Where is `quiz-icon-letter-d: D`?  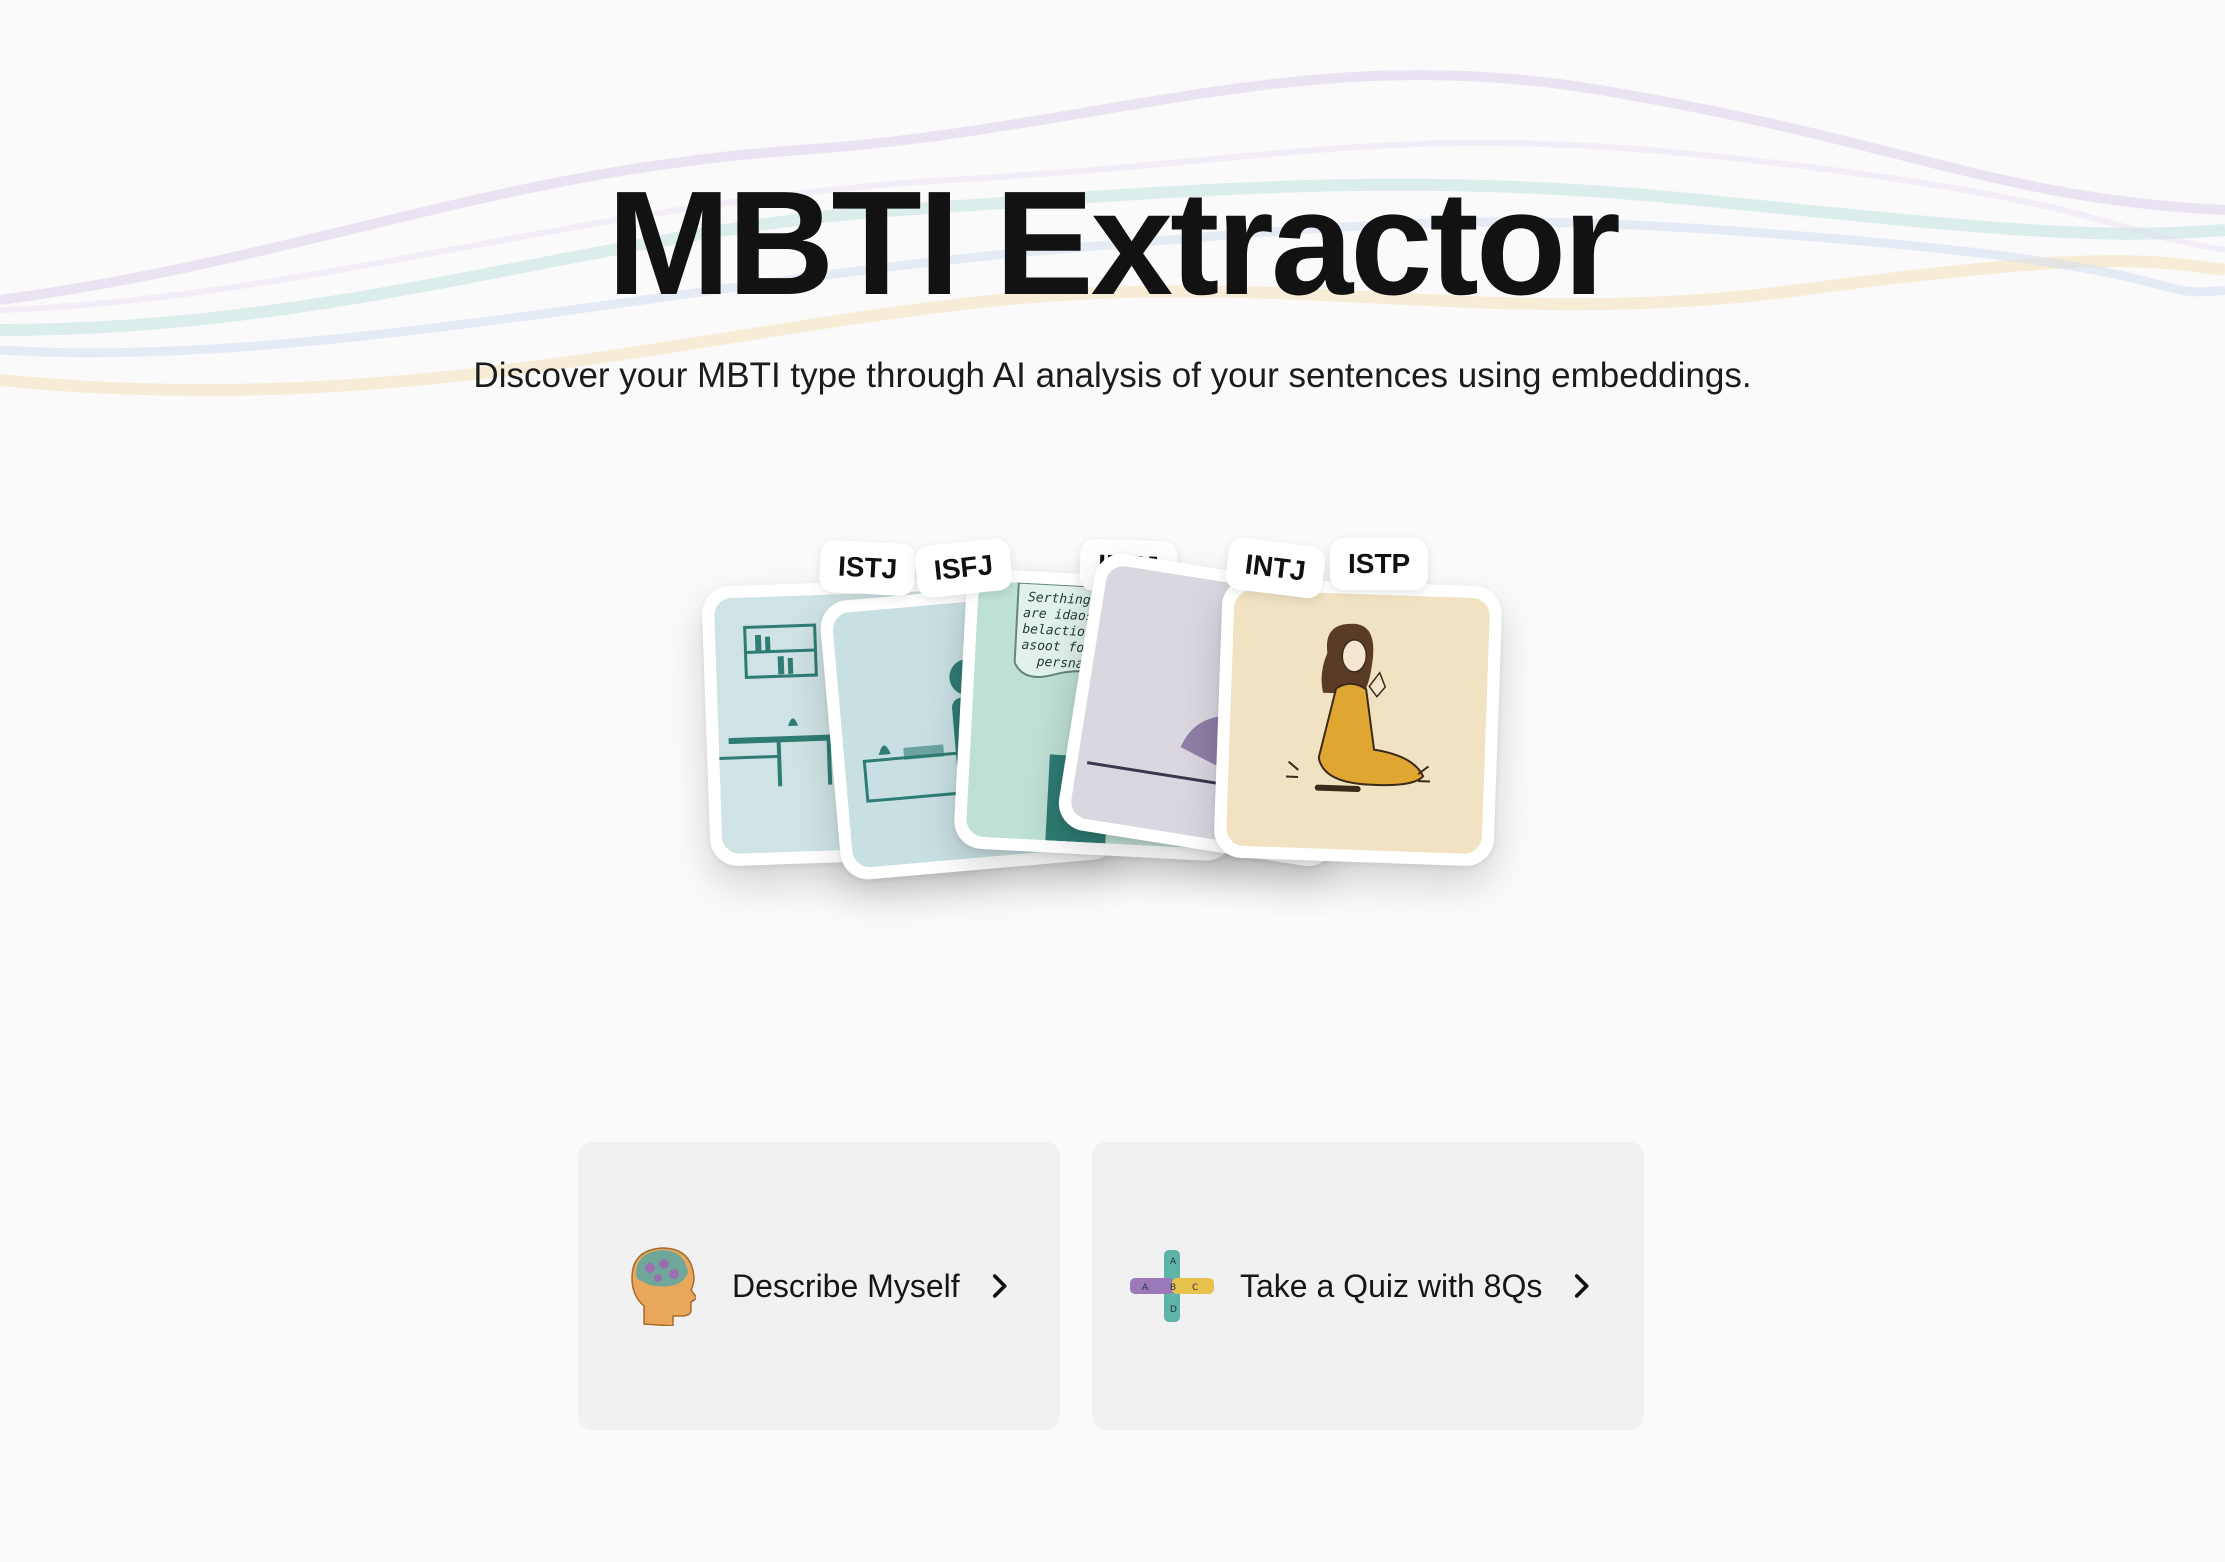 quiz-icon-letter-d: D is located at coordinates (1173, 1310).